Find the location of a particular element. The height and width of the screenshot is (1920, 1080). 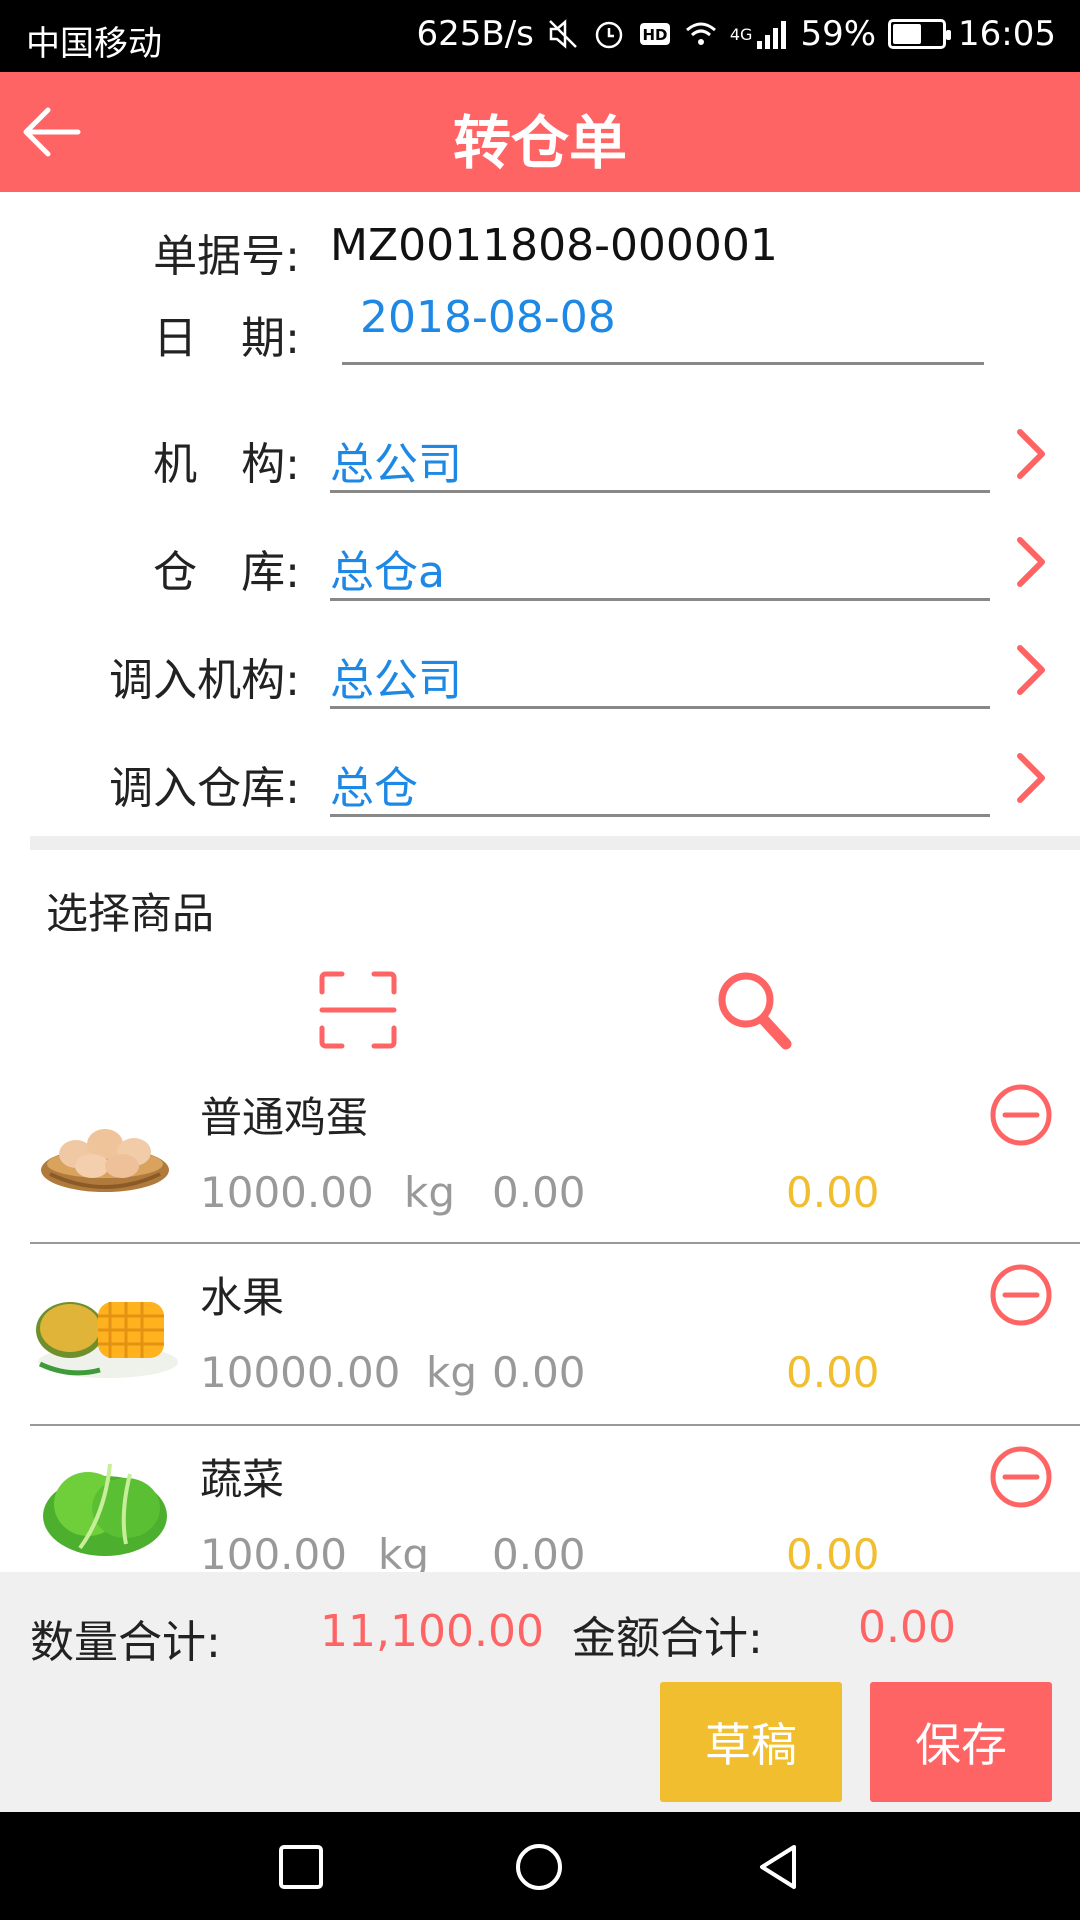

org-underline is located at coordinates (660, 491).